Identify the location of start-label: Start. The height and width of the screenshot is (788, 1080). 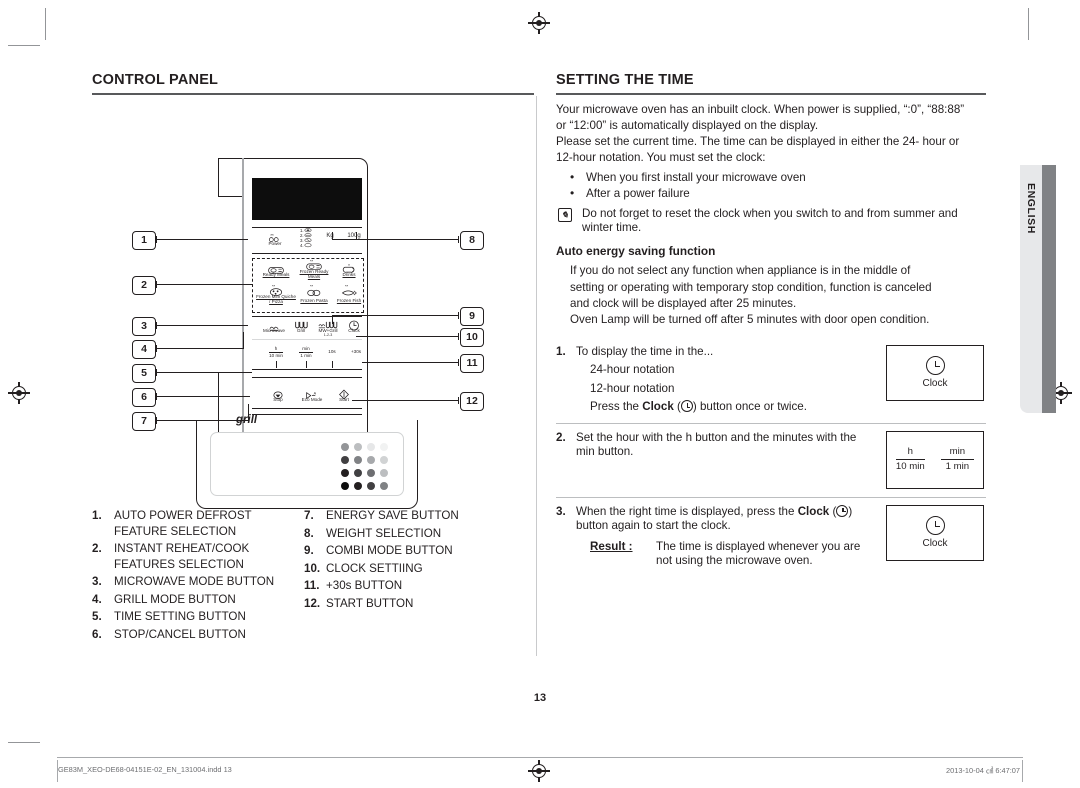
(344, 399).